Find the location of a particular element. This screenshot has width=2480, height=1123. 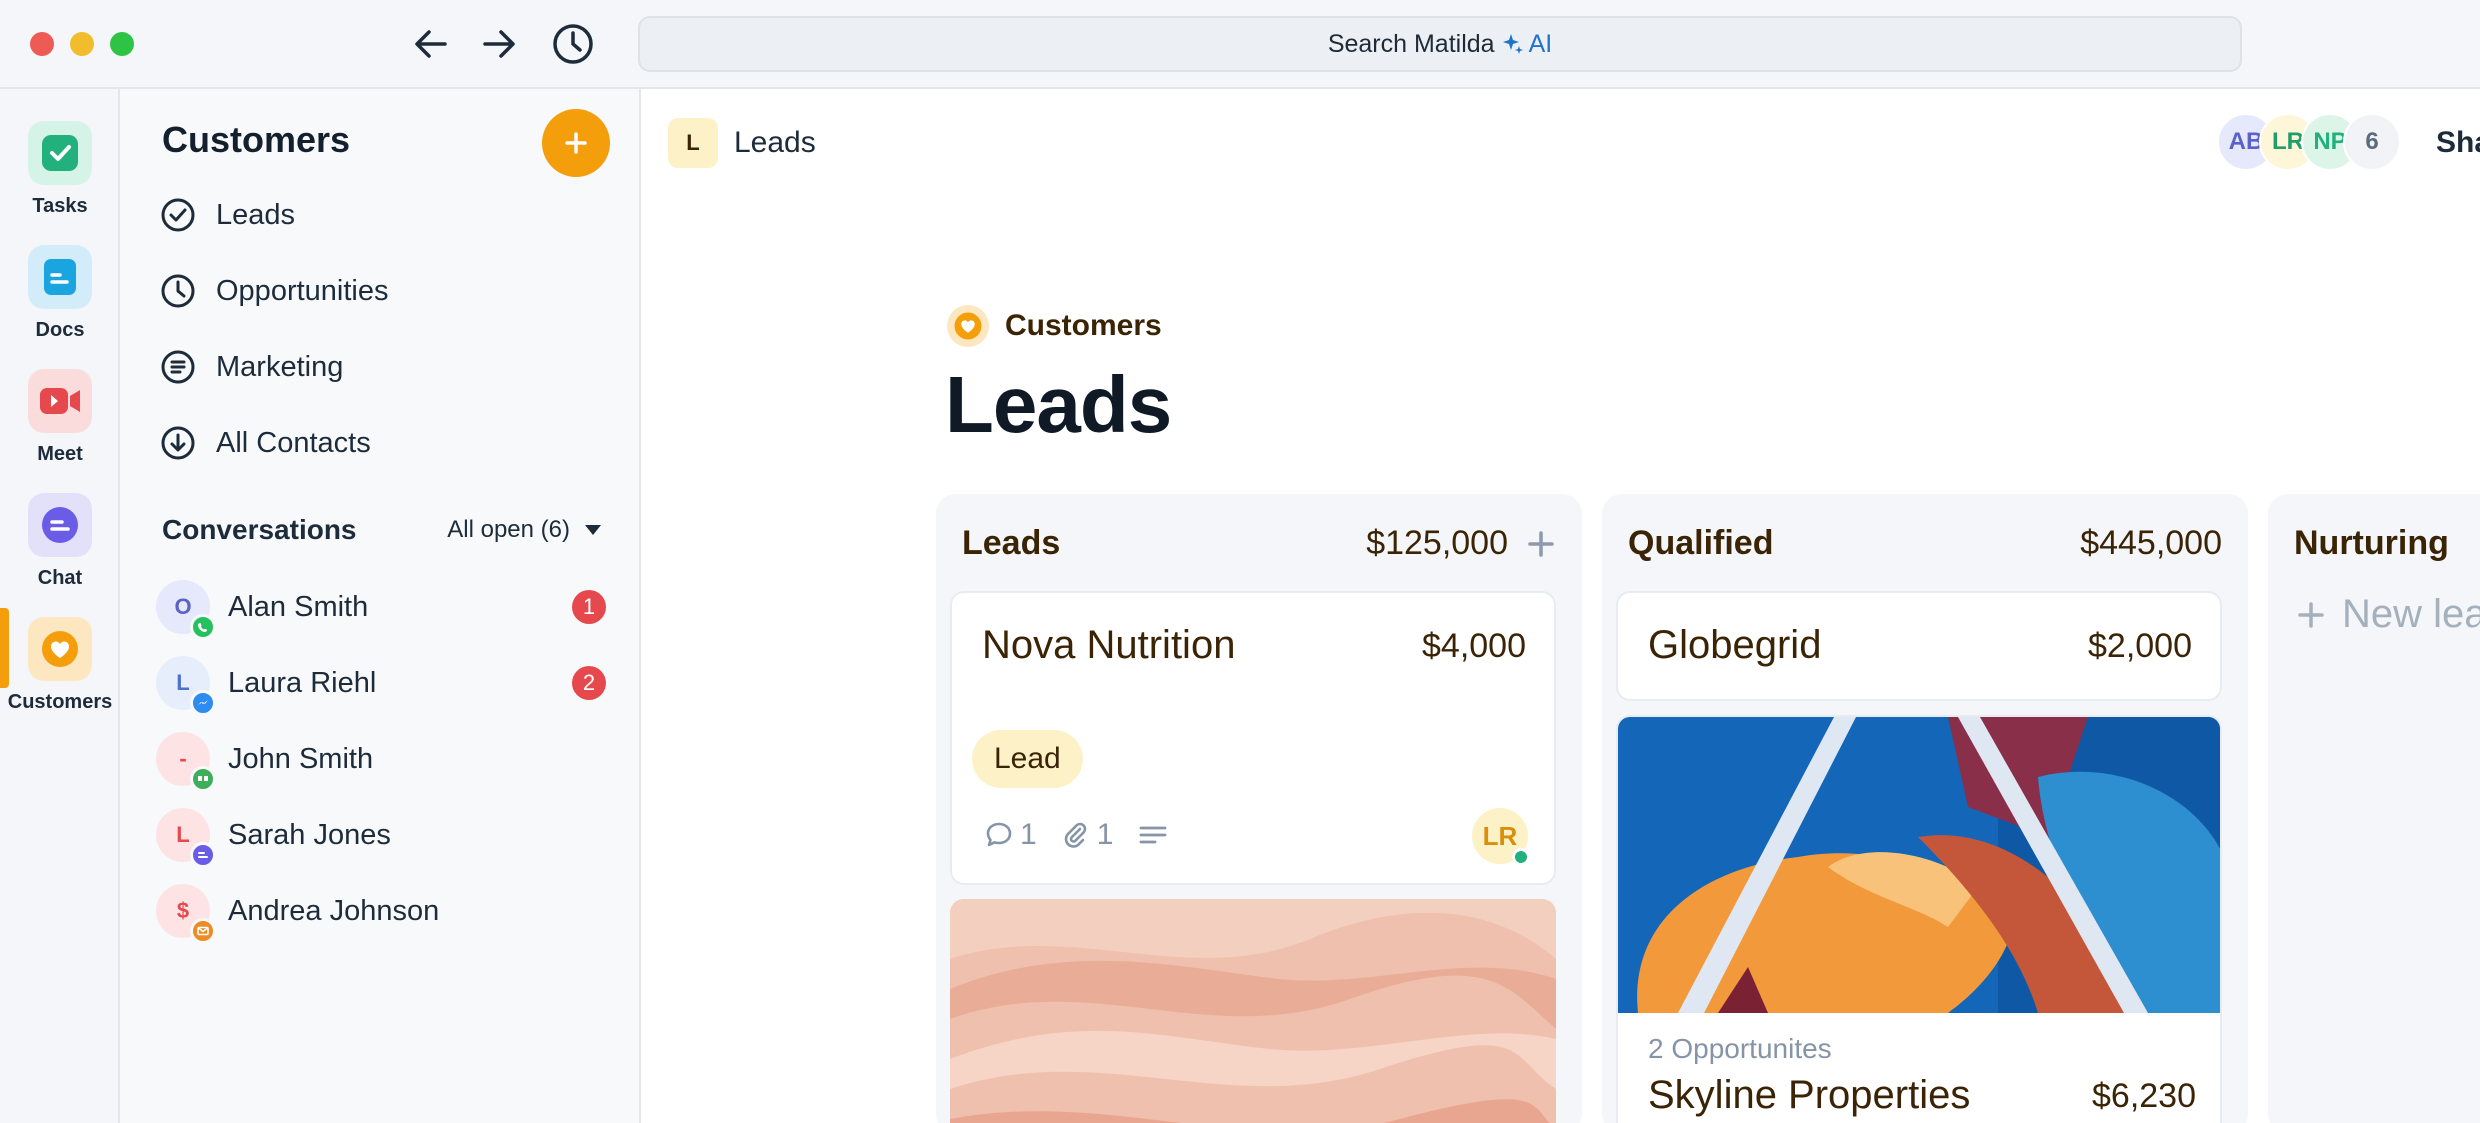

avatar-initial: O is located at coordinates (183, 606).